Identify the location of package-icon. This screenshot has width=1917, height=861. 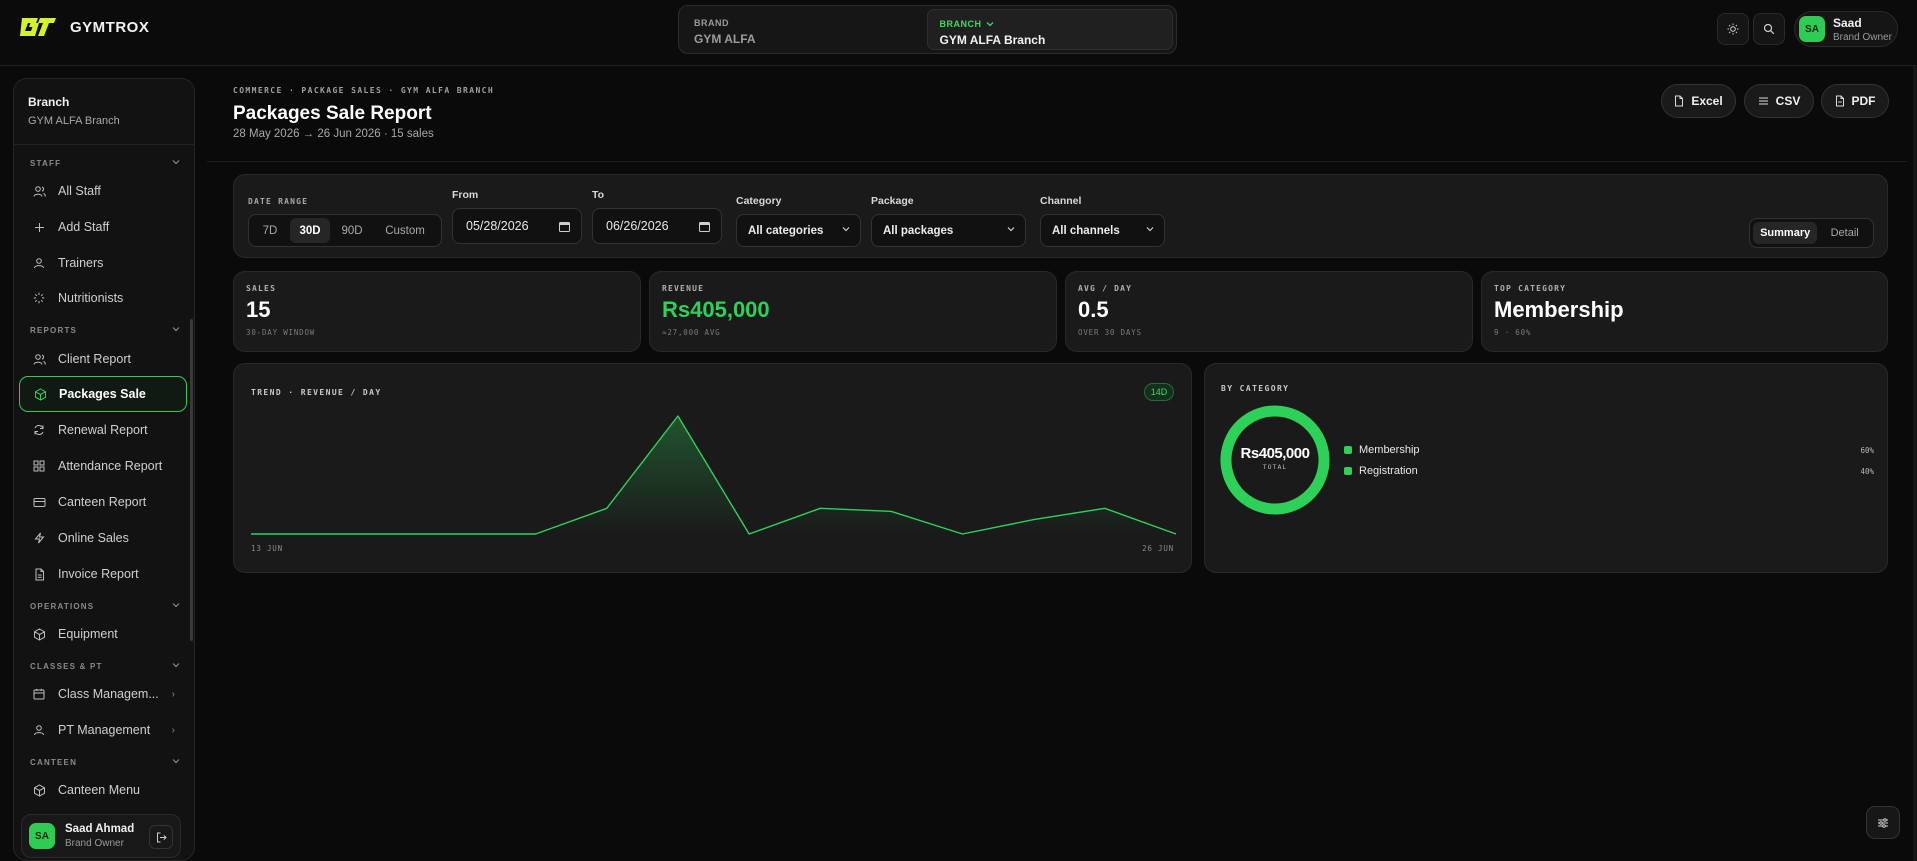
(40, 394).